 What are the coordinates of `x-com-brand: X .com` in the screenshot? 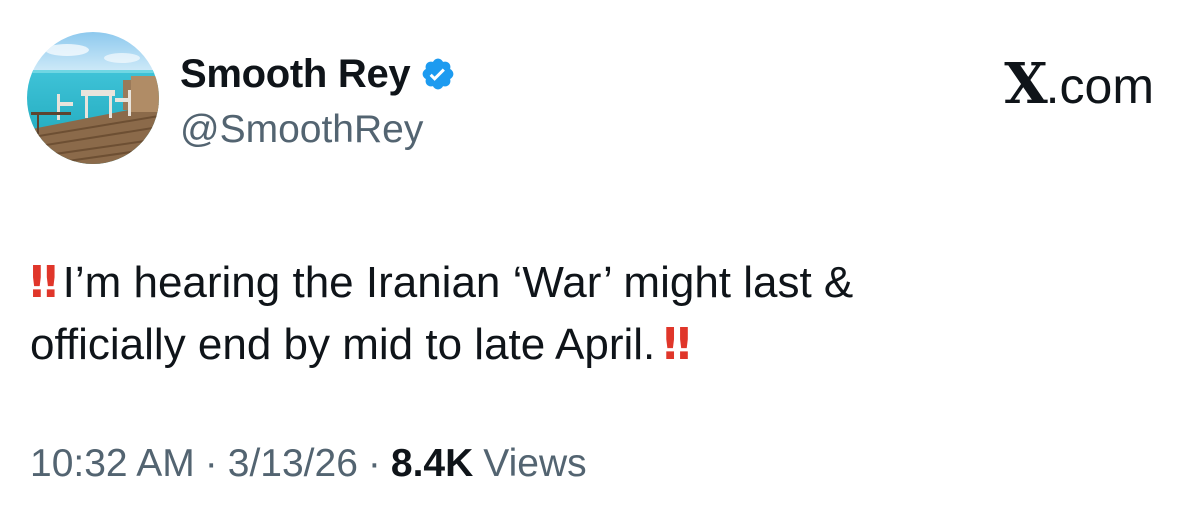 It's located at (1079, 84).